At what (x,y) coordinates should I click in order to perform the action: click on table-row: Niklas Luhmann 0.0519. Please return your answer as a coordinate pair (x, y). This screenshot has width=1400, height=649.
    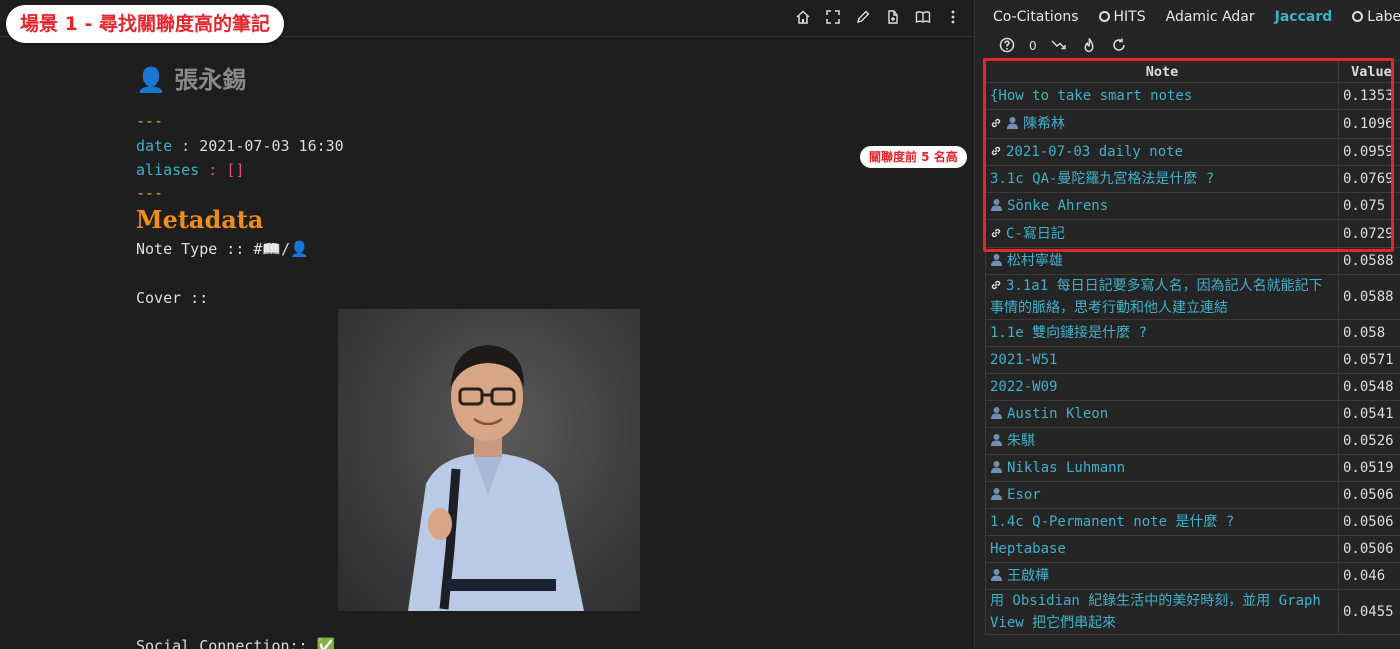
    Looking at the image, I should click on (1192, 468).